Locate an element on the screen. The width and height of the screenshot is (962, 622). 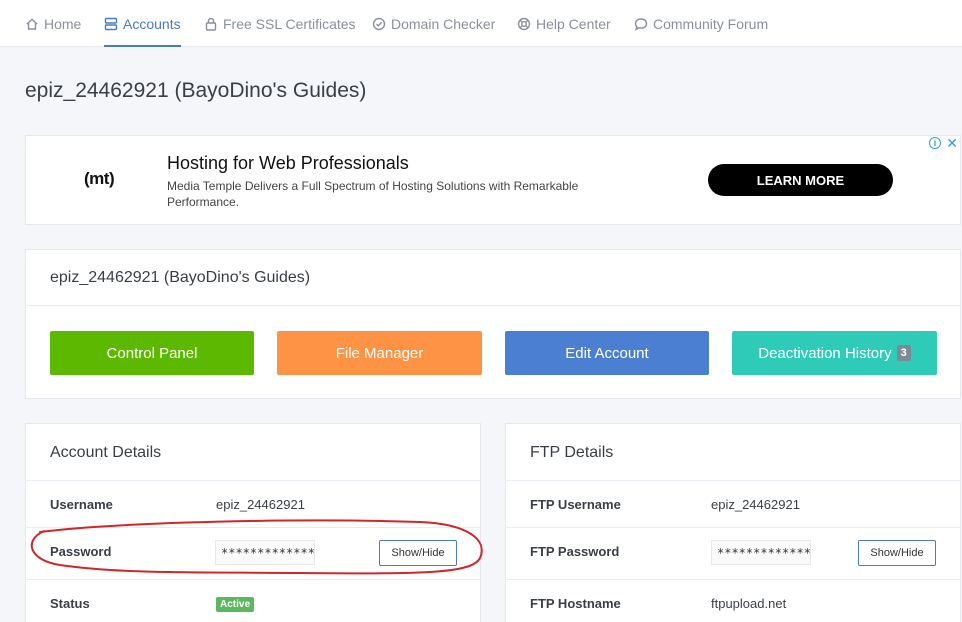
nav-item-accounts: Accounts is located at coordinates (142, 23).